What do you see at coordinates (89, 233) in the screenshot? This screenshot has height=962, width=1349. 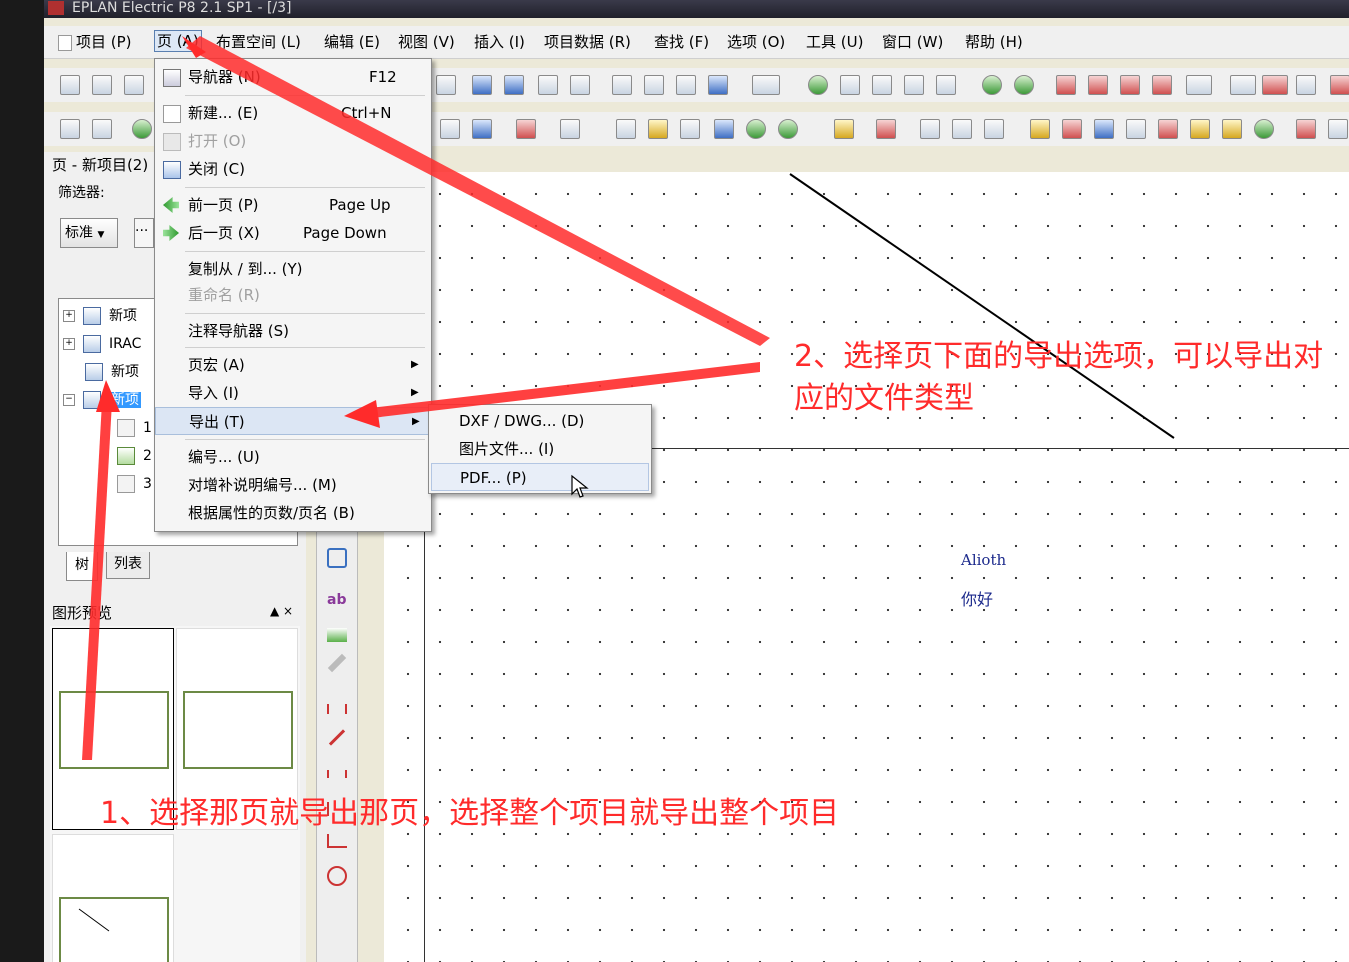 I see `filter-select: 标准 ▼` at bounding box center [89, 233].